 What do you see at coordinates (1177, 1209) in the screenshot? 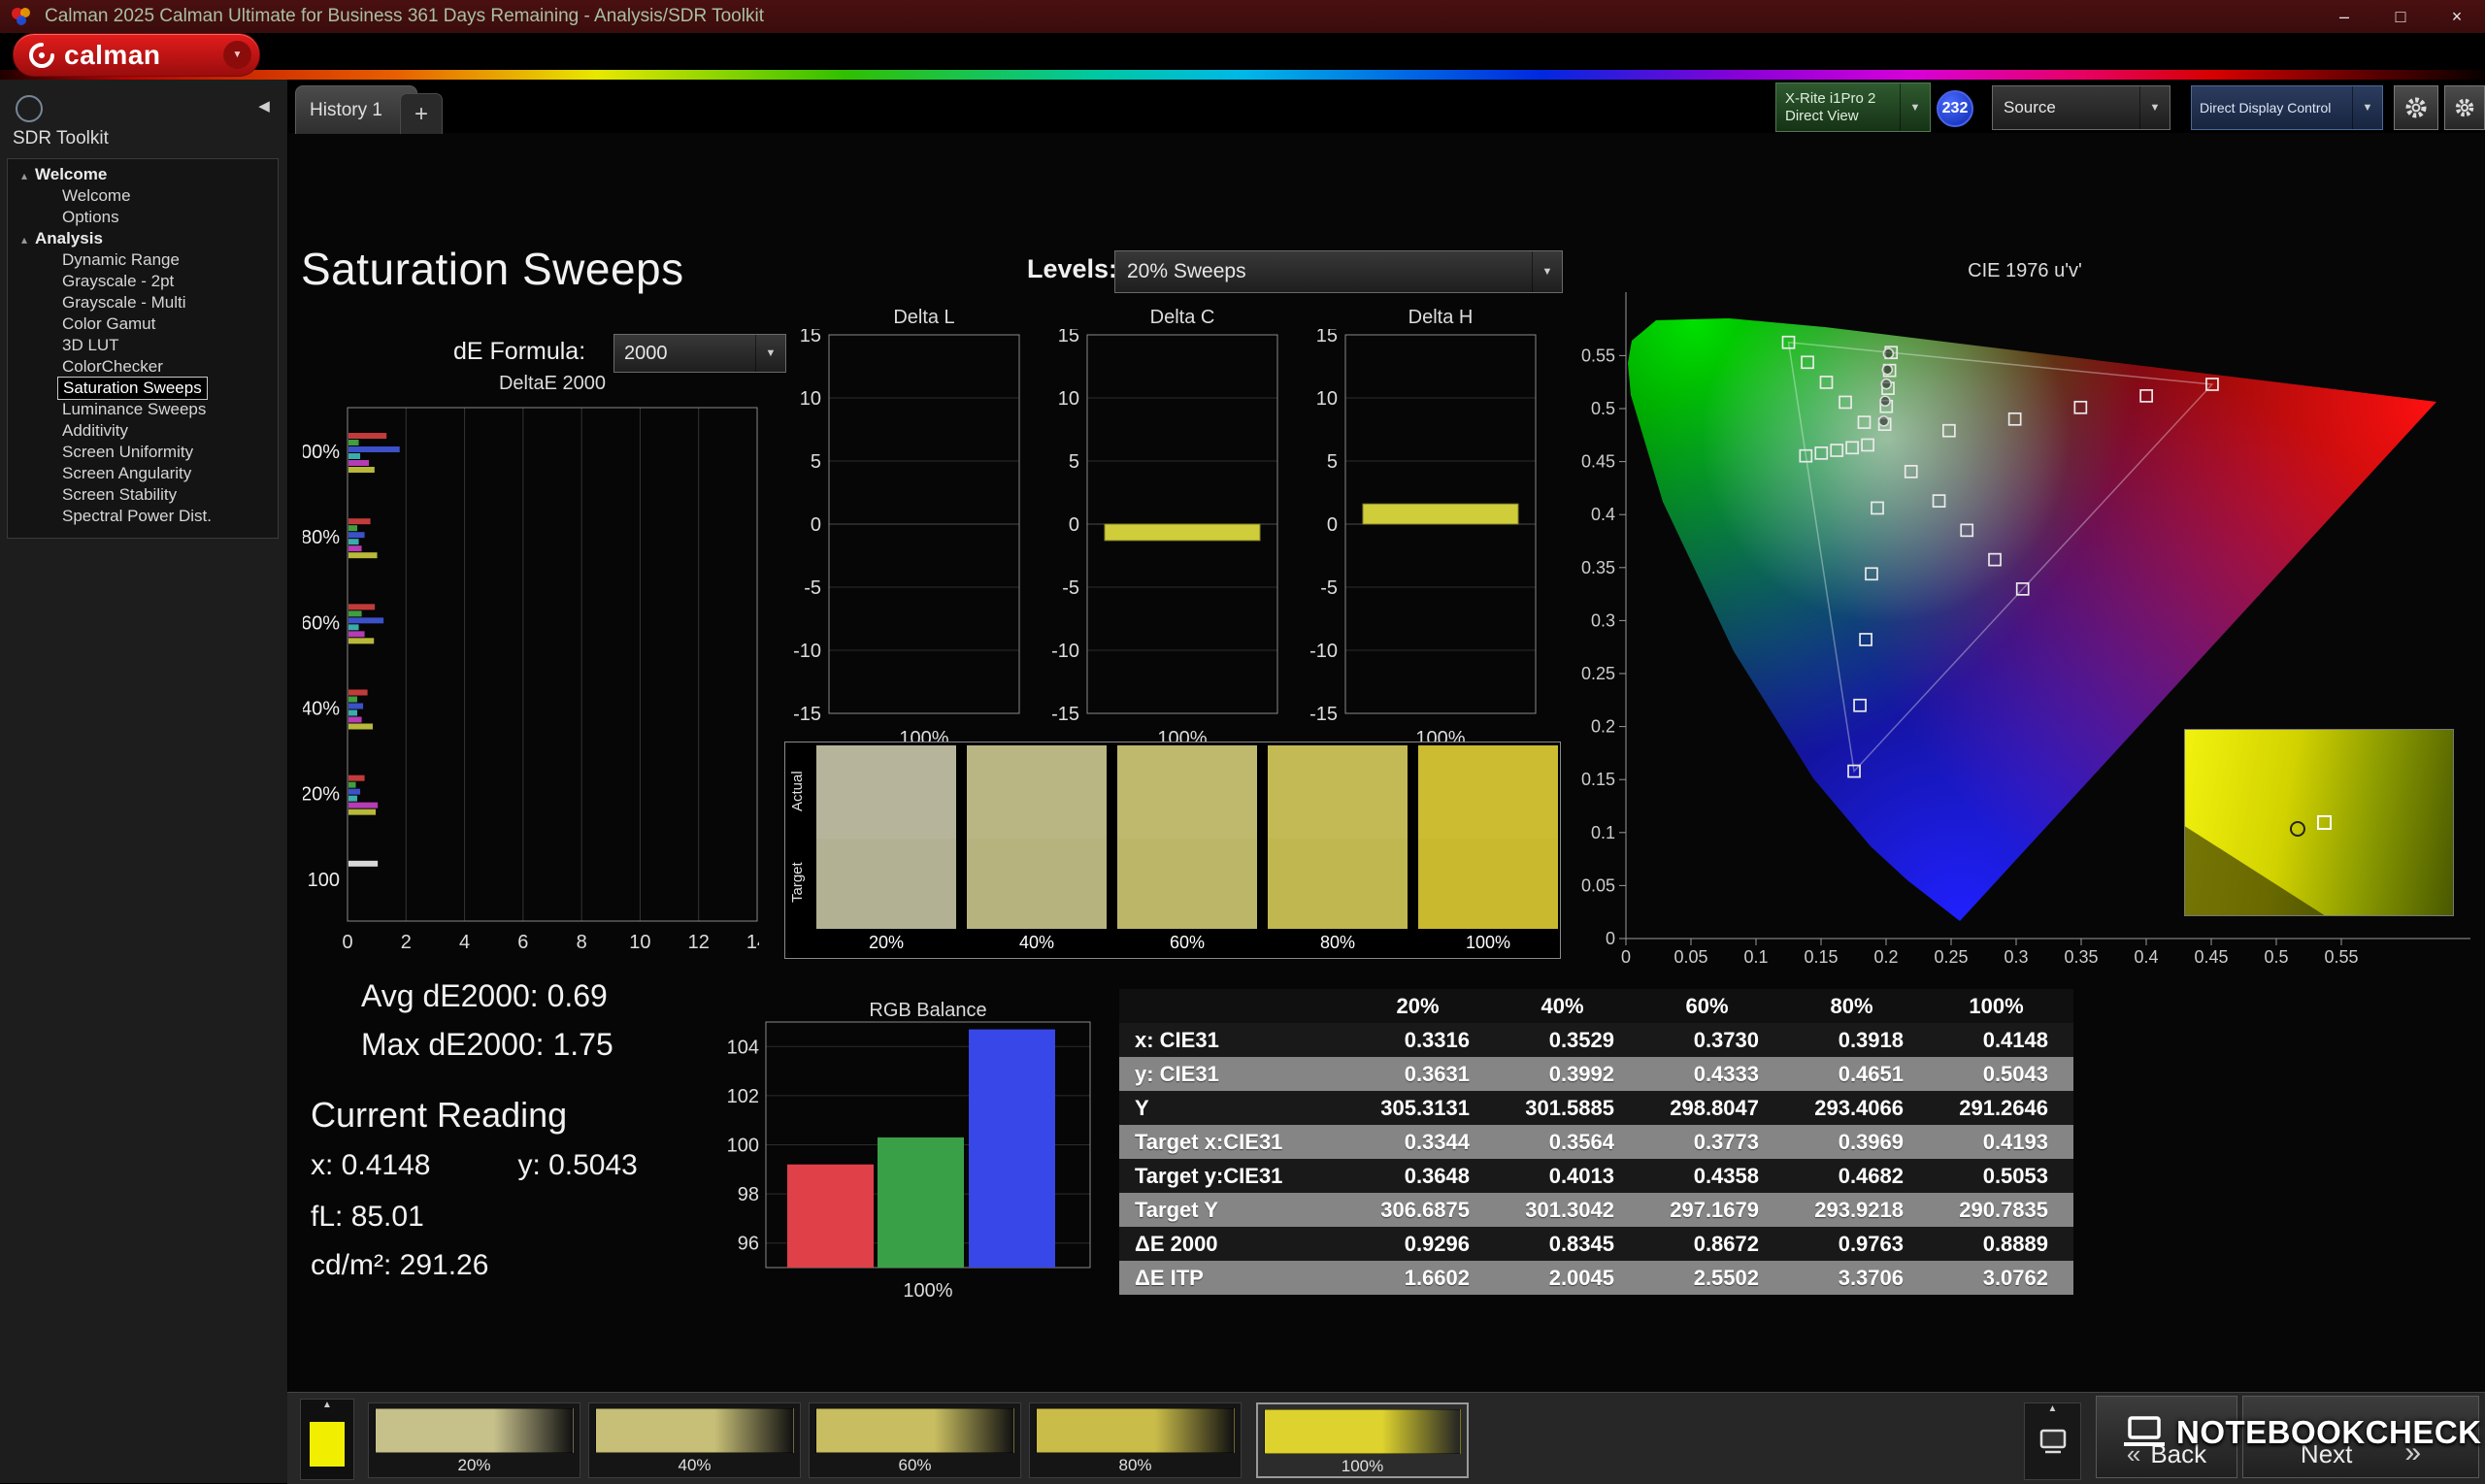
I see `row-label: Target Y` at bounding box center [1177, 1209].